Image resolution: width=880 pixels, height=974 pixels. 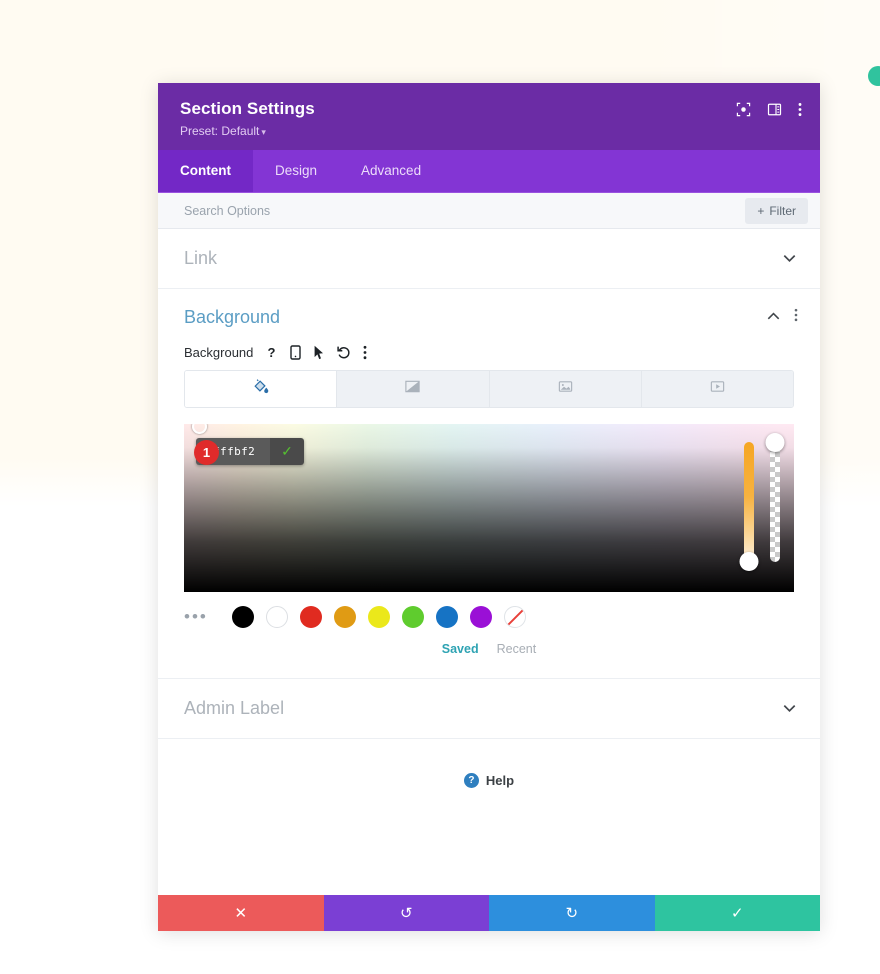 I want to click on swatch-green, so click(x=413, y=617).